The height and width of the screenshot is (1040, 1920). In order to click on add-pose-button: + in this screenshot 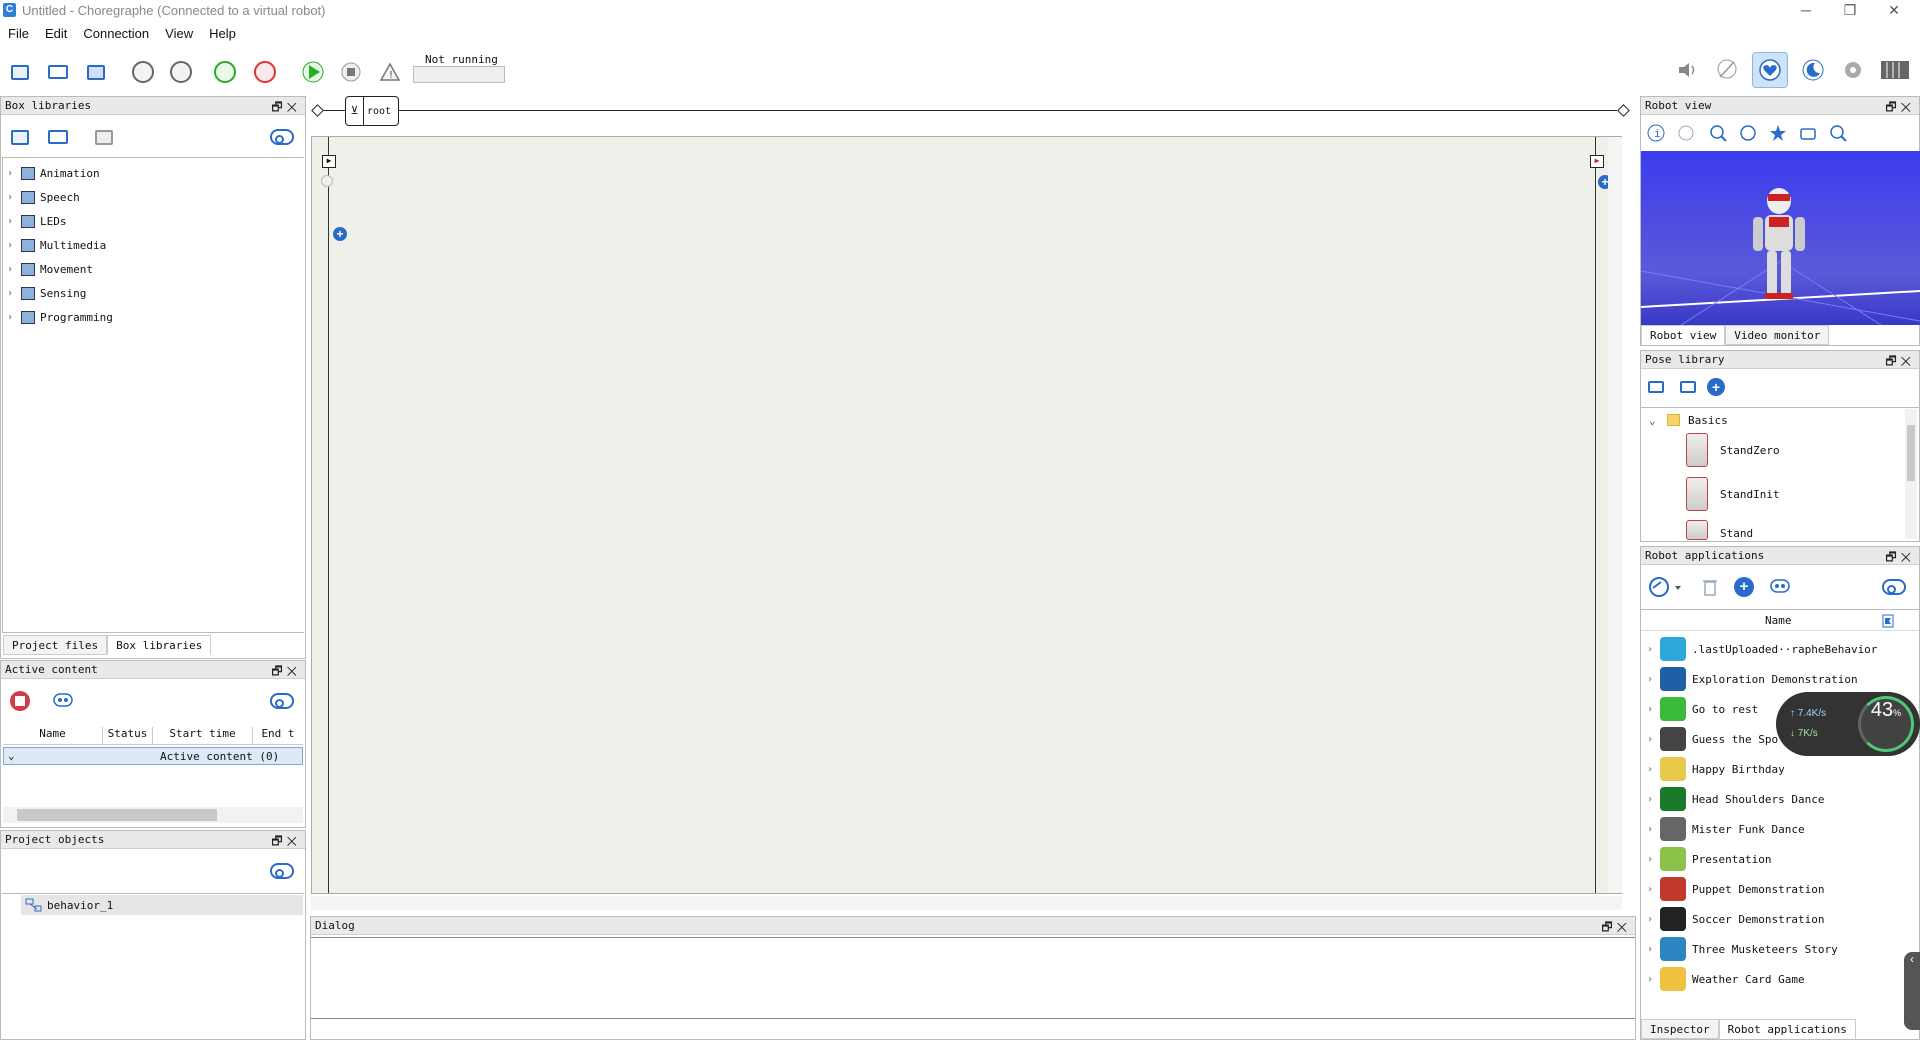, I will do `click(1716, 387)`.